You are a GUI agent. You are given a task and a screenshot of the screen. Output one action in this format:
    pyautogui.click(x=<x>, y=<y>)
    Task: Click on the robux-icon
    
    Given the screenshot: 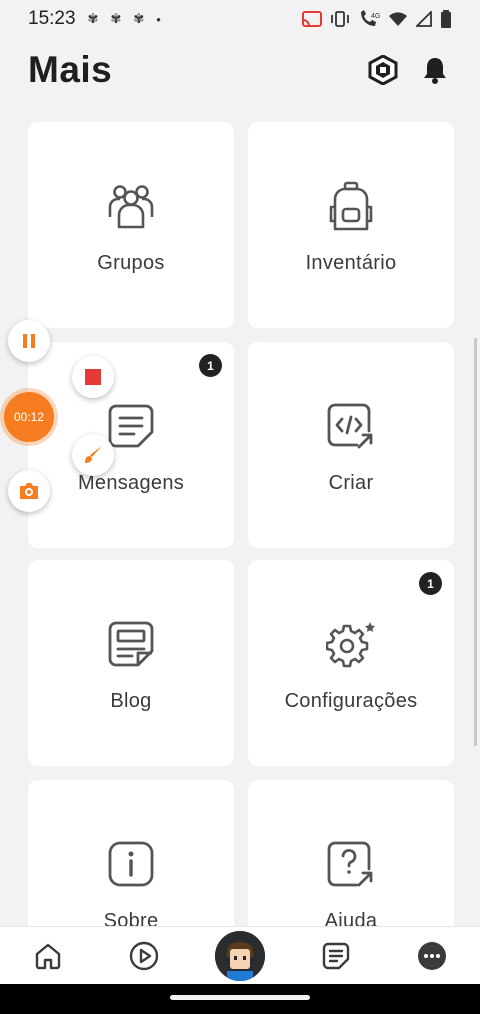 What is the action you would take?
    pyautogui.click(x=383, y=70)
    